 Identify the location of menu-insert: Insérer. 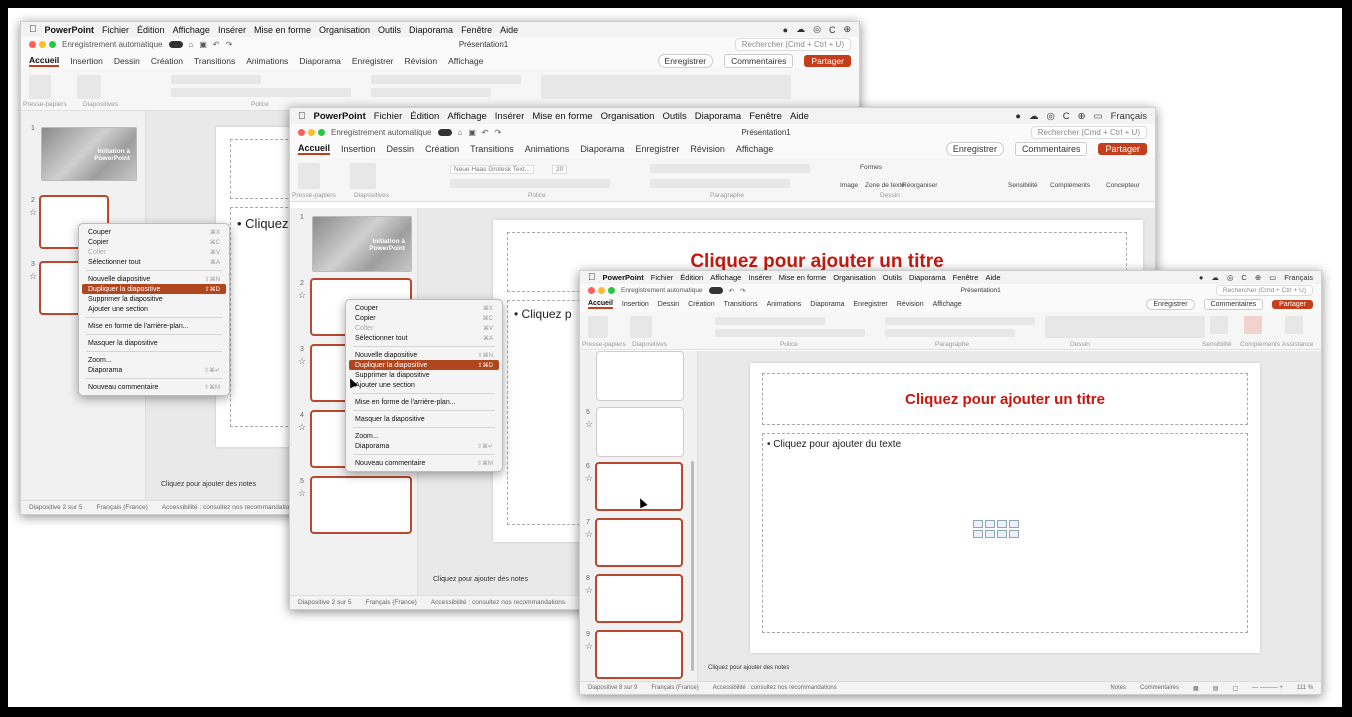
(232, 30).